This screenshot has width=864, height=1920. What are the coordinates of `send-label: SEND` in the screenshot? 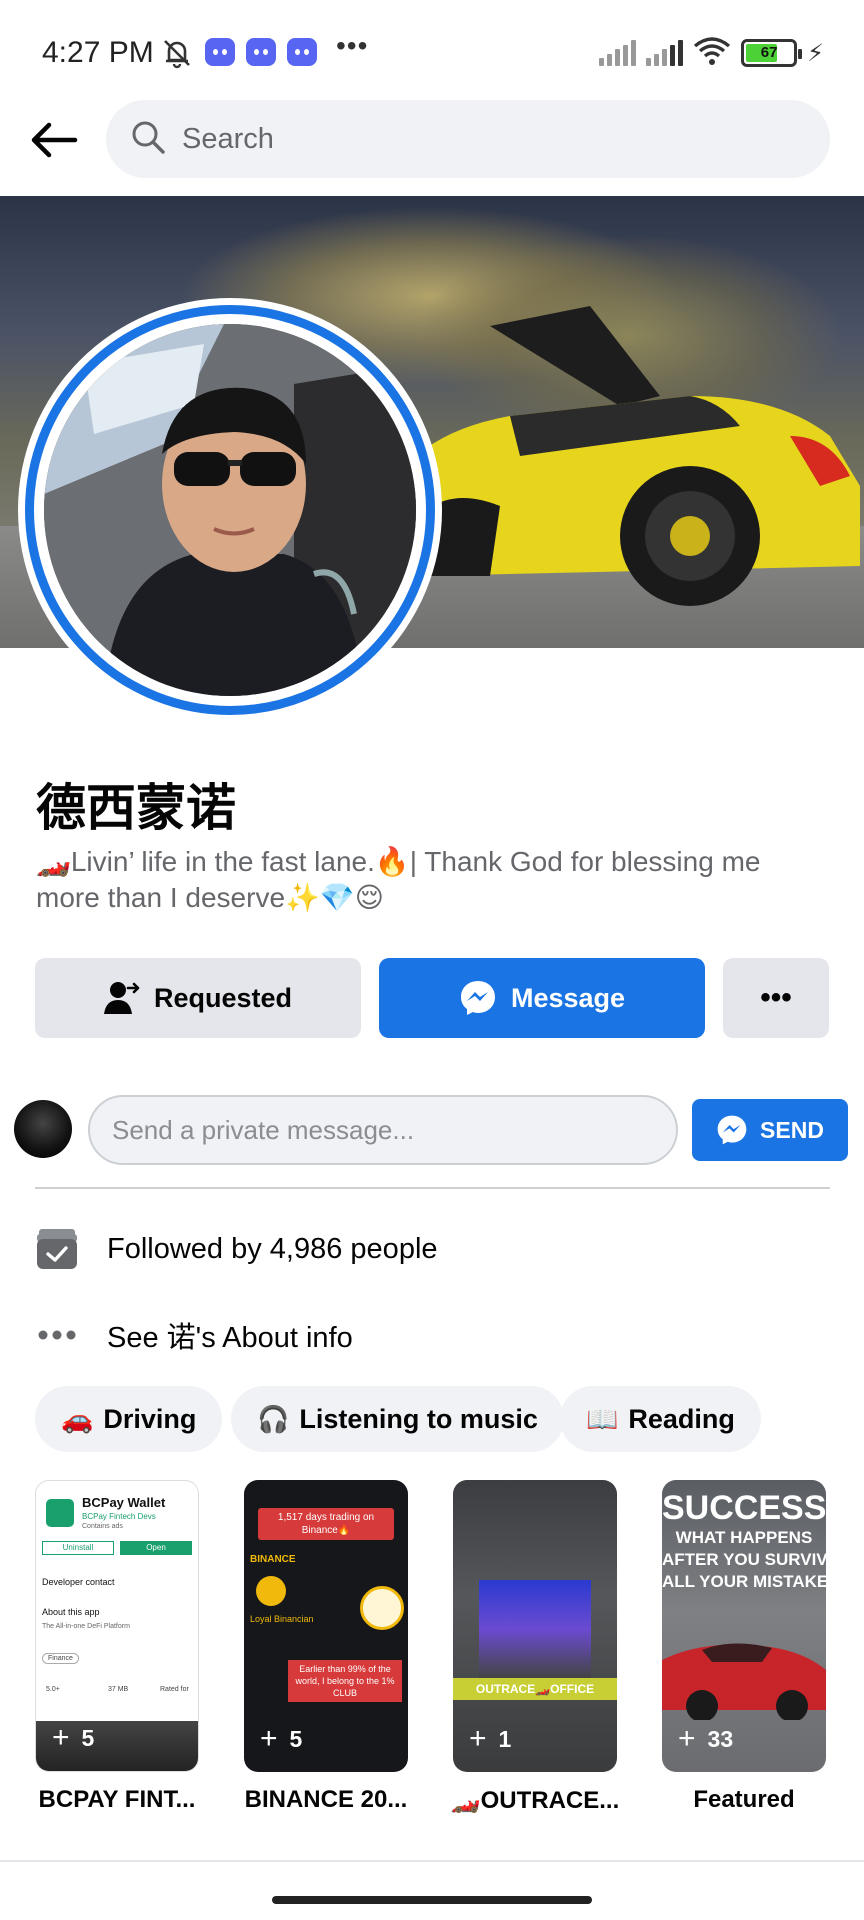 It's located at (792, 1129).